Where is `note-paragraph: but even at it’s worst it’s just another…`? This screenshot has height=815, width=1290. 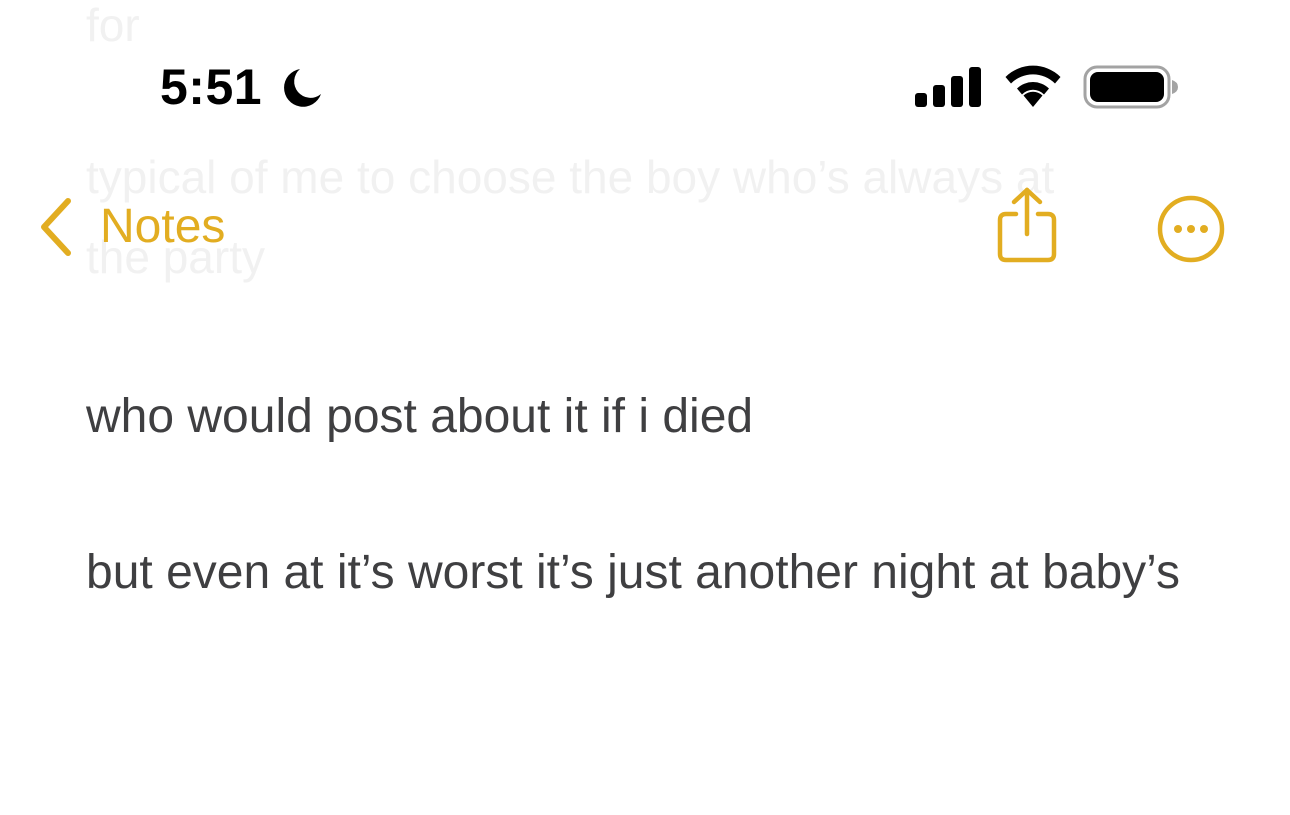
note-paragraph: but even at it’s worst it’s just another… is located at coordinates (633, 572).